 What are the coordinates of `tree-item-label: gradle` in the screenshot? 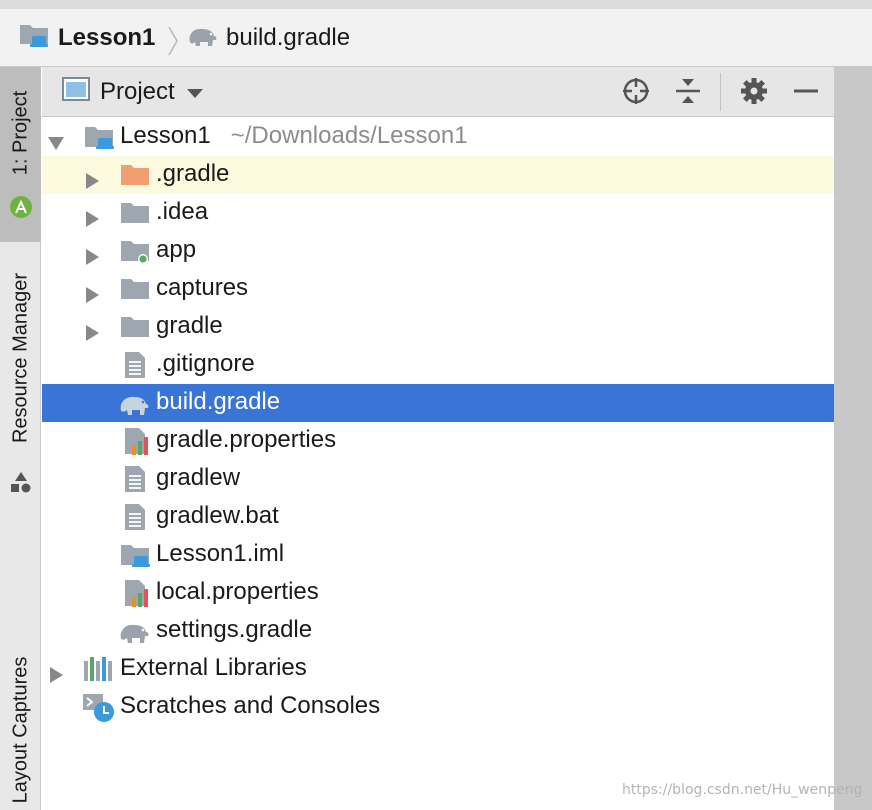 It's located at (189, 325).